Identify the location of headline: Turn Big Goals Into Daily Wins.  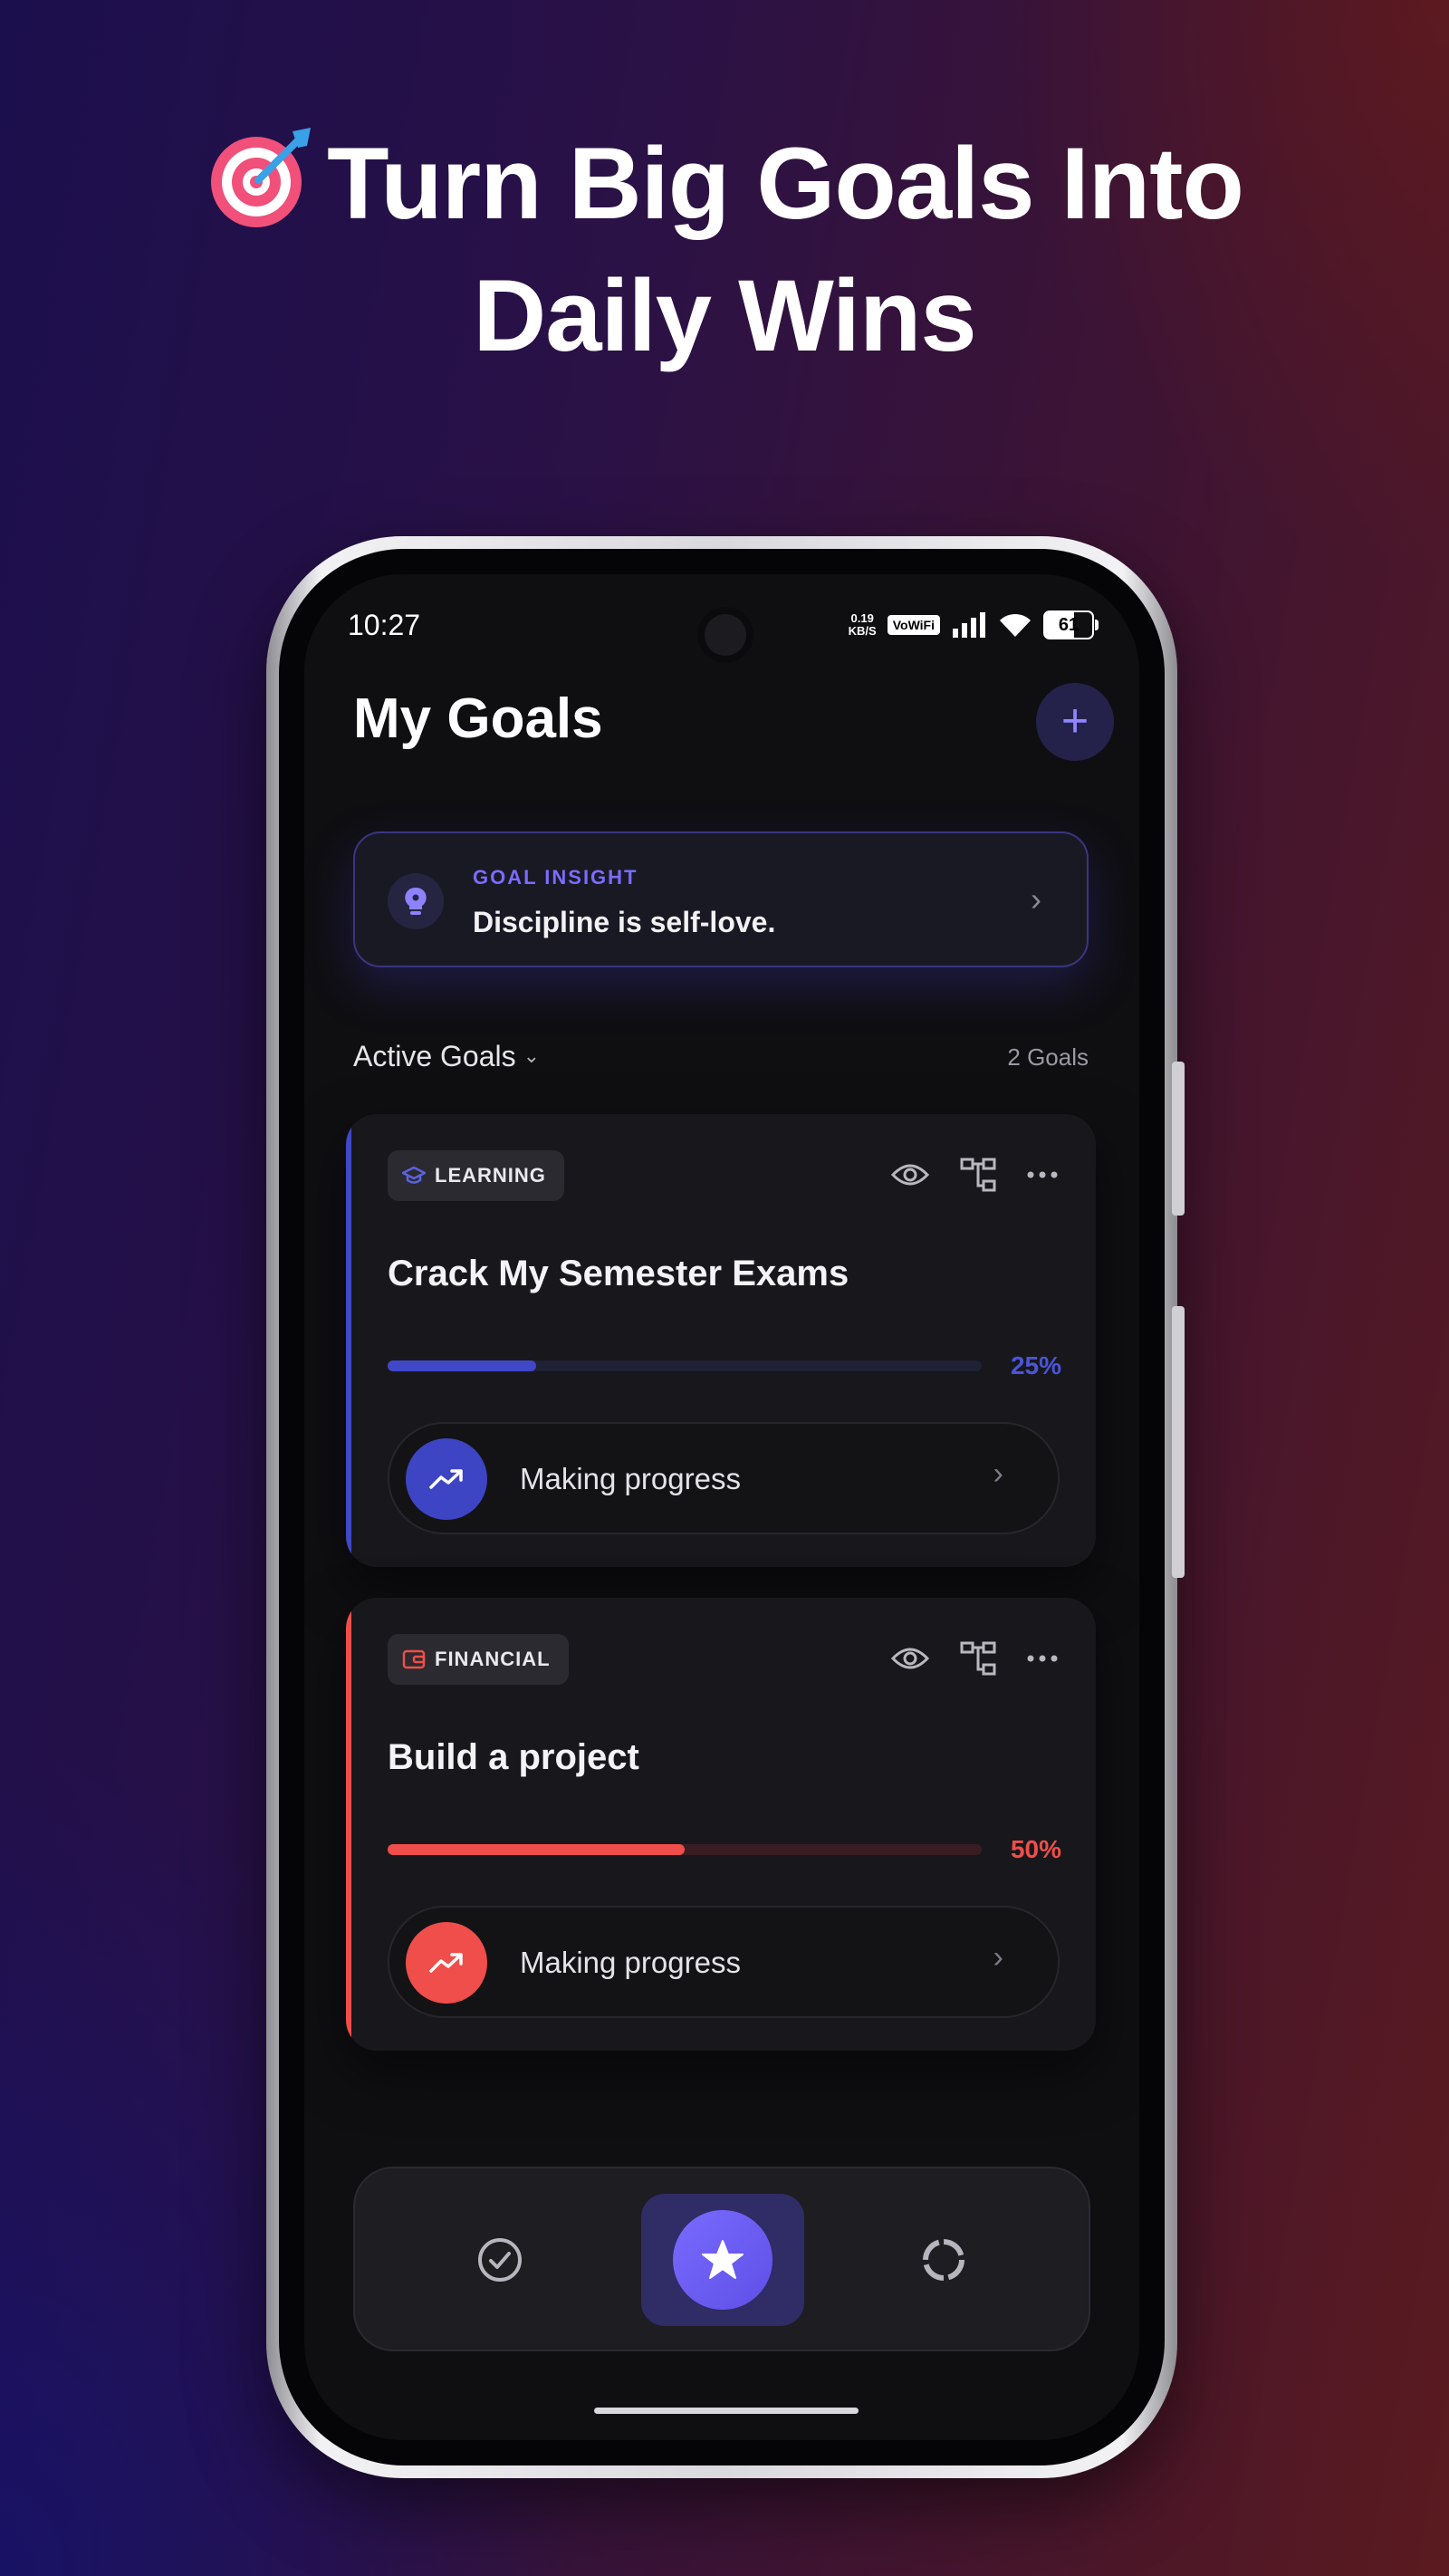
(724, 250).